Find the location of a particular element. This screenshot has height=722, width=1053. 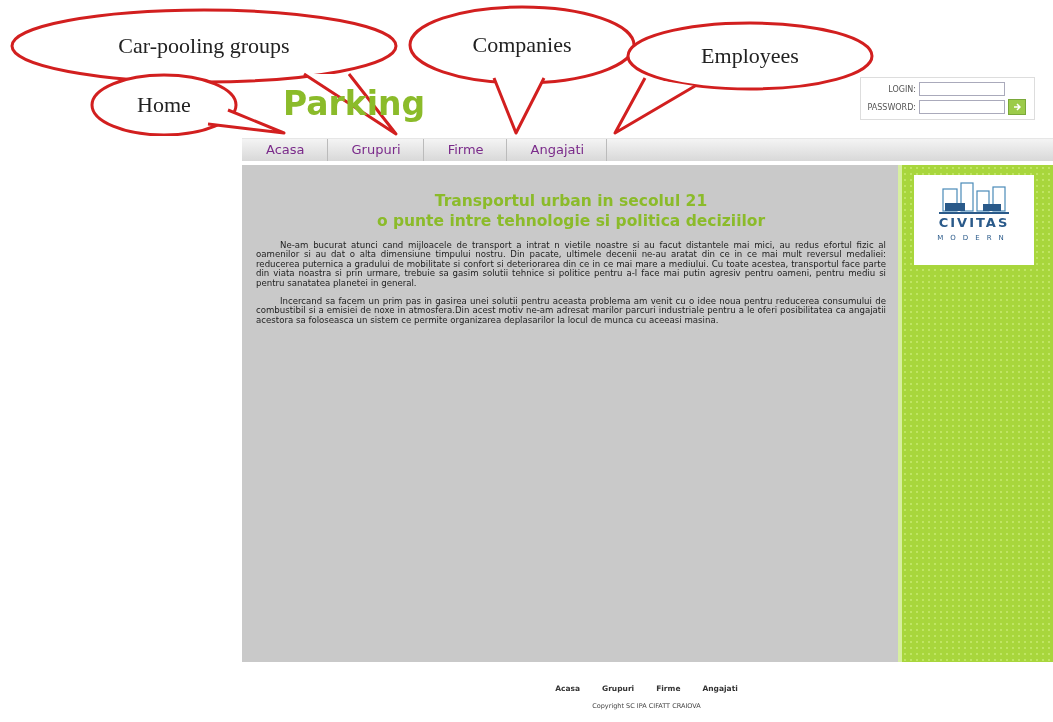

nav-tab: Angajati is located at coordinates (557, 150).